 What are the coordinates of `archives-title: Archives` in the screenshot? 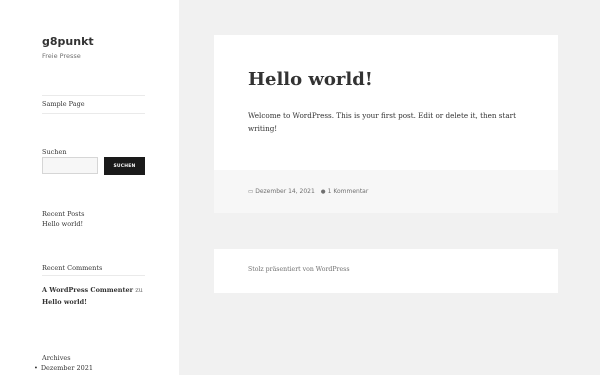 It's located at (56, 358).